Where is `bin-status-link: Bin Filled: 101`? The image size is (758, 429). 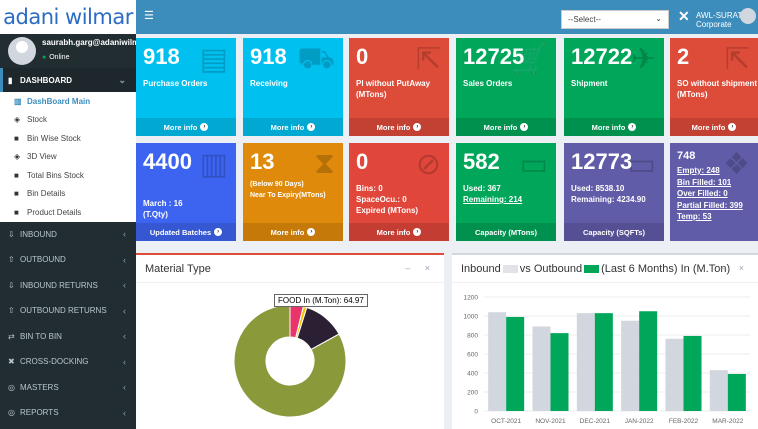 bin-status-link: Bin Filled: 101 is located at coordinates (710, 183).